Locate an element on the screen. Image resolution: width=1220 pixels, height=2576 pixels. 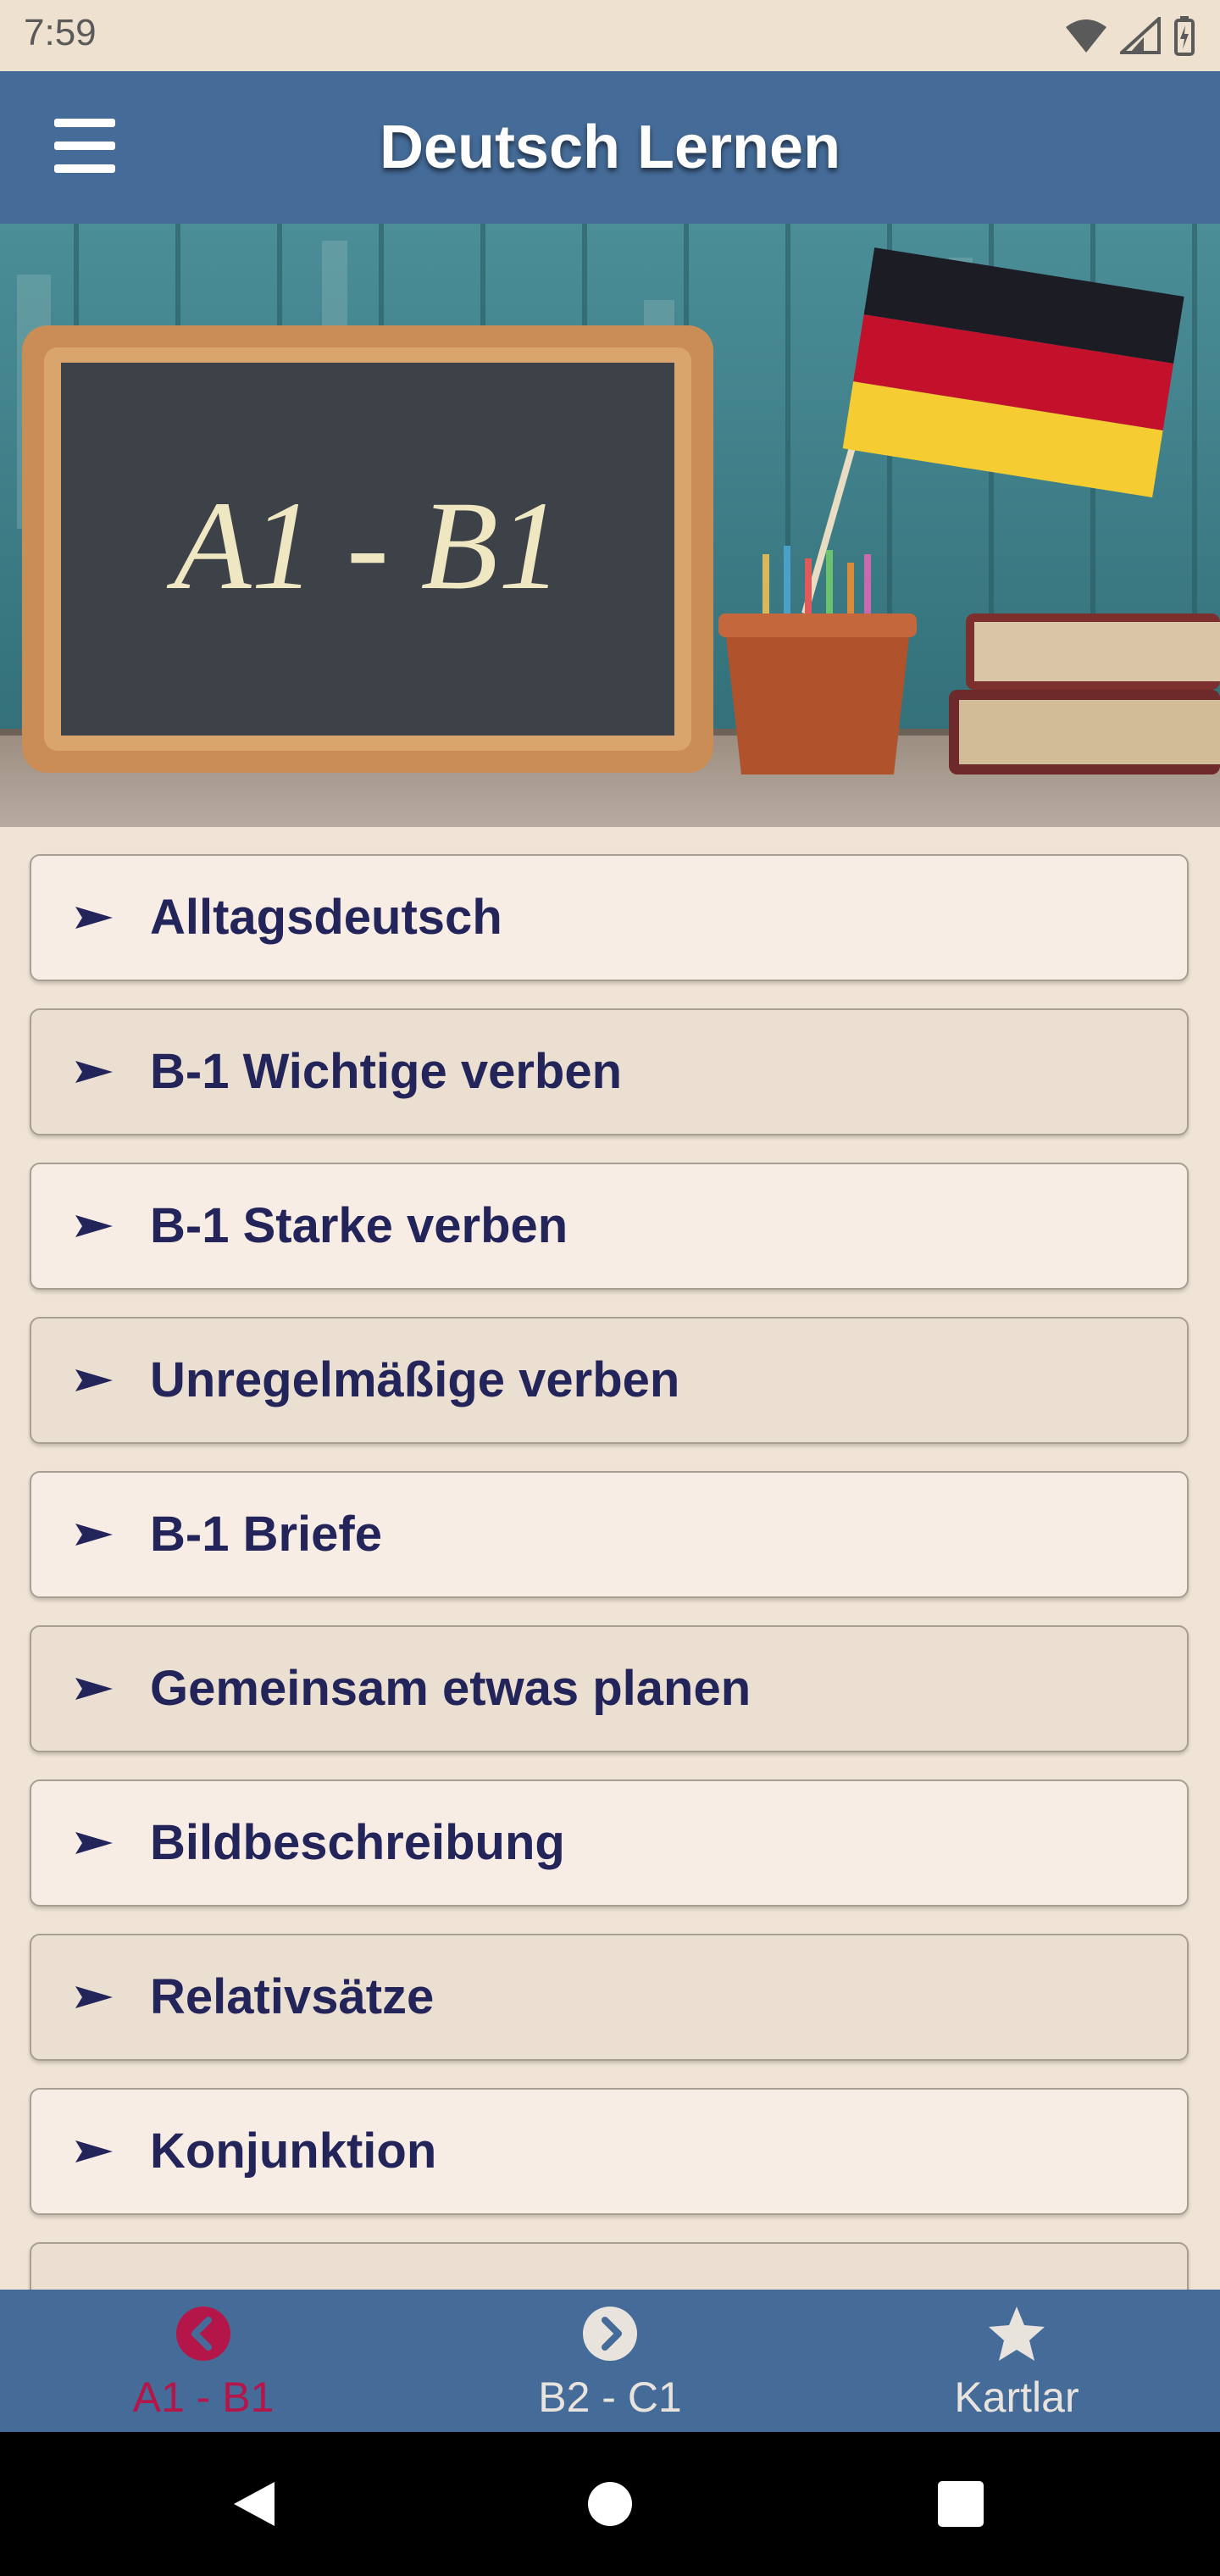
list-item-b1-wichtige-verben: B-1 Wichtige verben is located at coordinates (609, 1071).